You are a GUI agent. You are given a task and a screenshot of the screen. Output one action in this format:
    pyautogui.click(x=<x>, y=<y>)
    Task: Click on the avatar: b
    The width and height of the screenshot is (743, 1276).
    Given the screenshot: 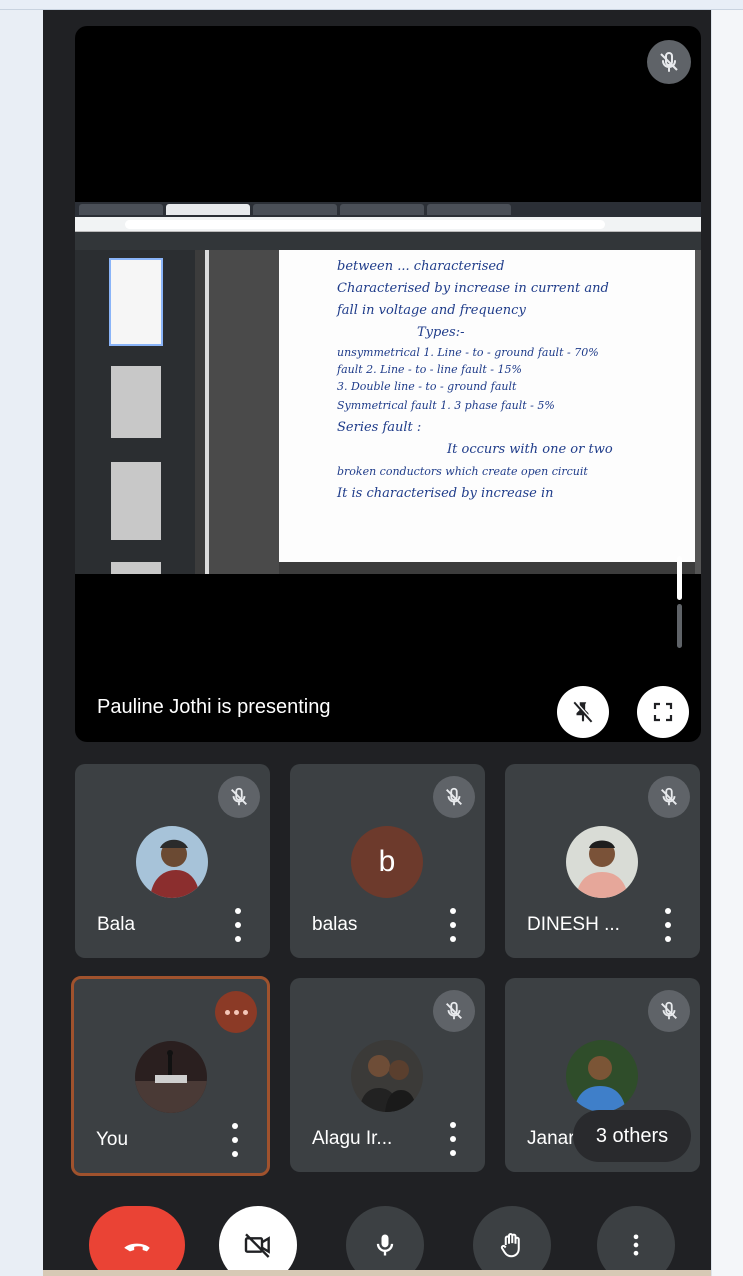 What is the action you would take?
    pyautogui.click(x=387, y=862)
    